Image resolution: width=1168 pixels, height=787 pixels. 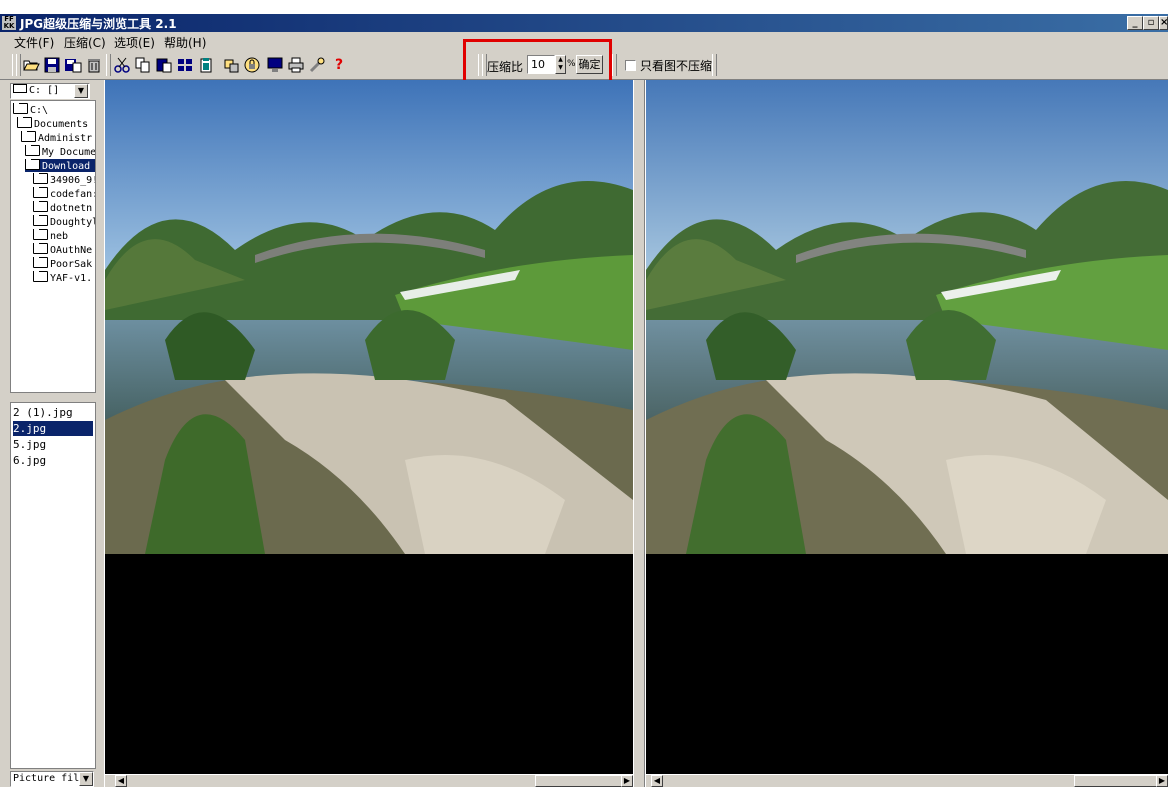 What do you see at coordinates (53, 460) in the screenshot?
I see `file-list-item: 6.jpg` at bounding box center [53, 460].